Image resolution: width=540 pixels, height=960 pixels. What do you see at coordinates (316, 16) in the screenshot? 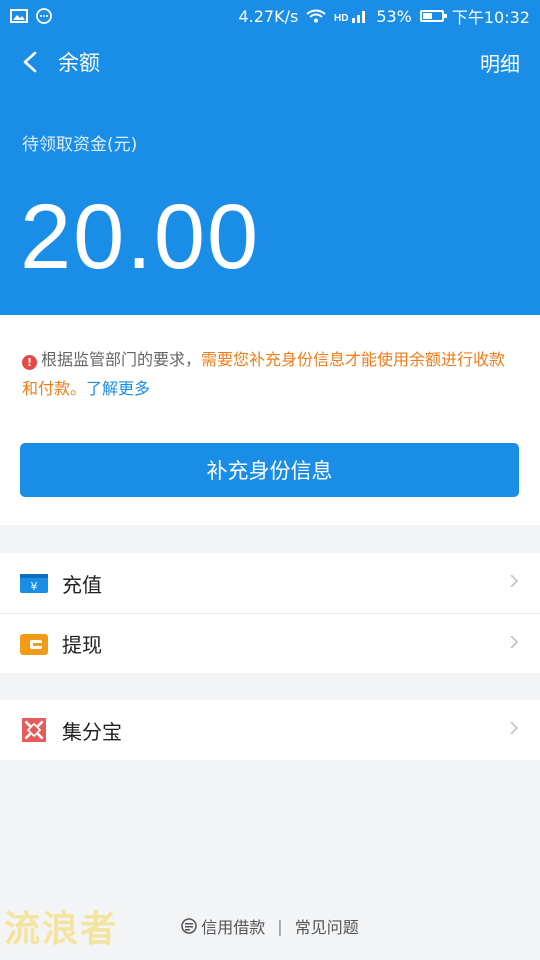
I see `wifi-icon` at bounding box center [316, 16].